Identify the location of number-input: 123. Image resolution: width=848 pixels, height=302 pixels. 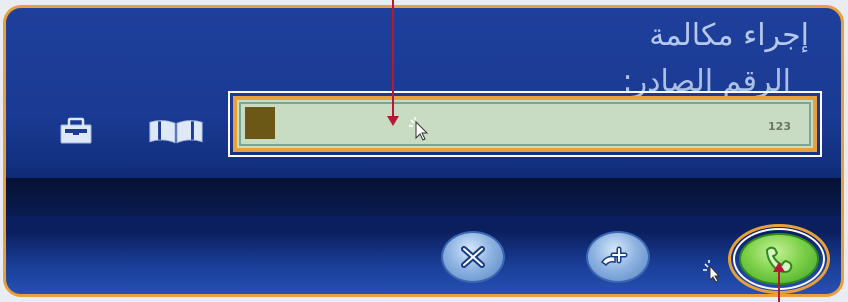
(525, 124).